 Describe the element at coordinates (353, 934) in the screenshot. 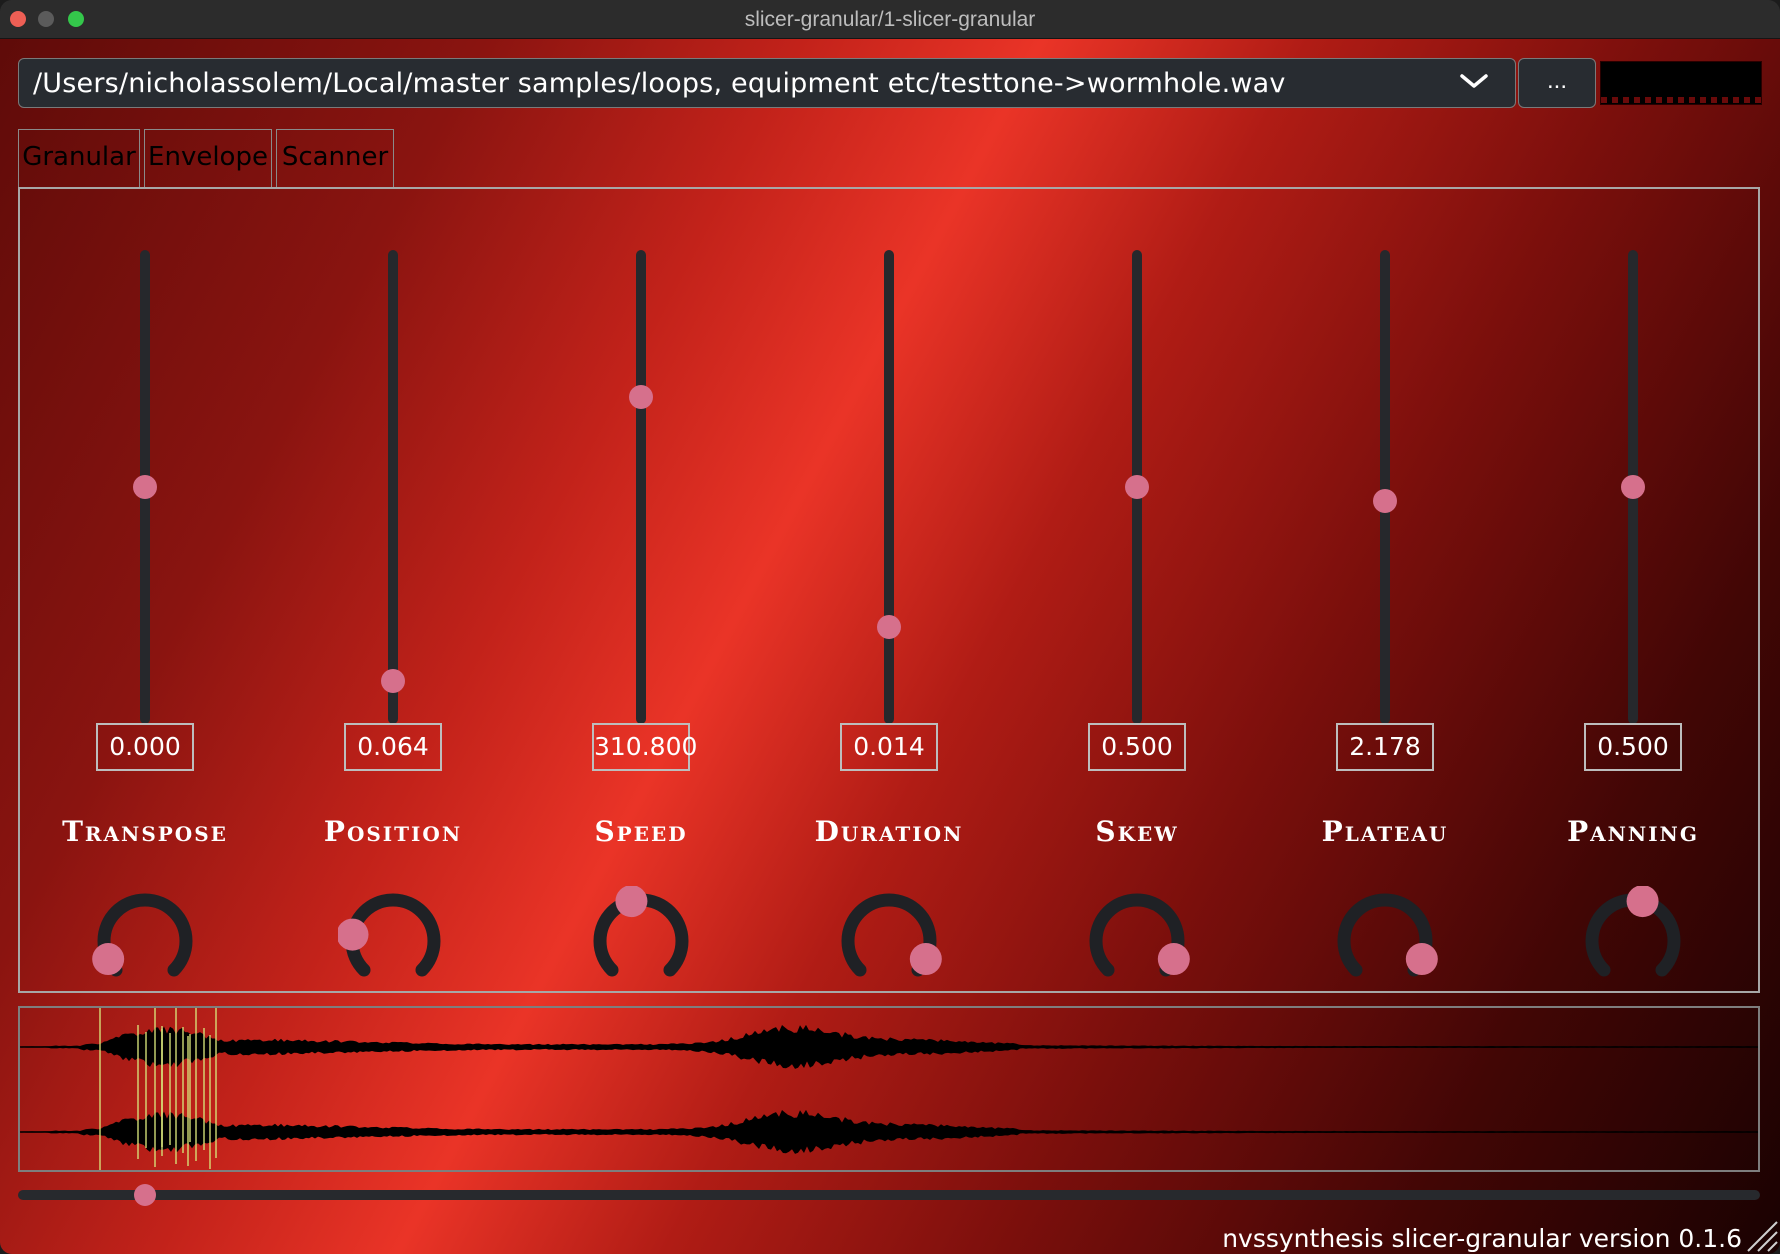

I see `position-knob-thumb` at that location.